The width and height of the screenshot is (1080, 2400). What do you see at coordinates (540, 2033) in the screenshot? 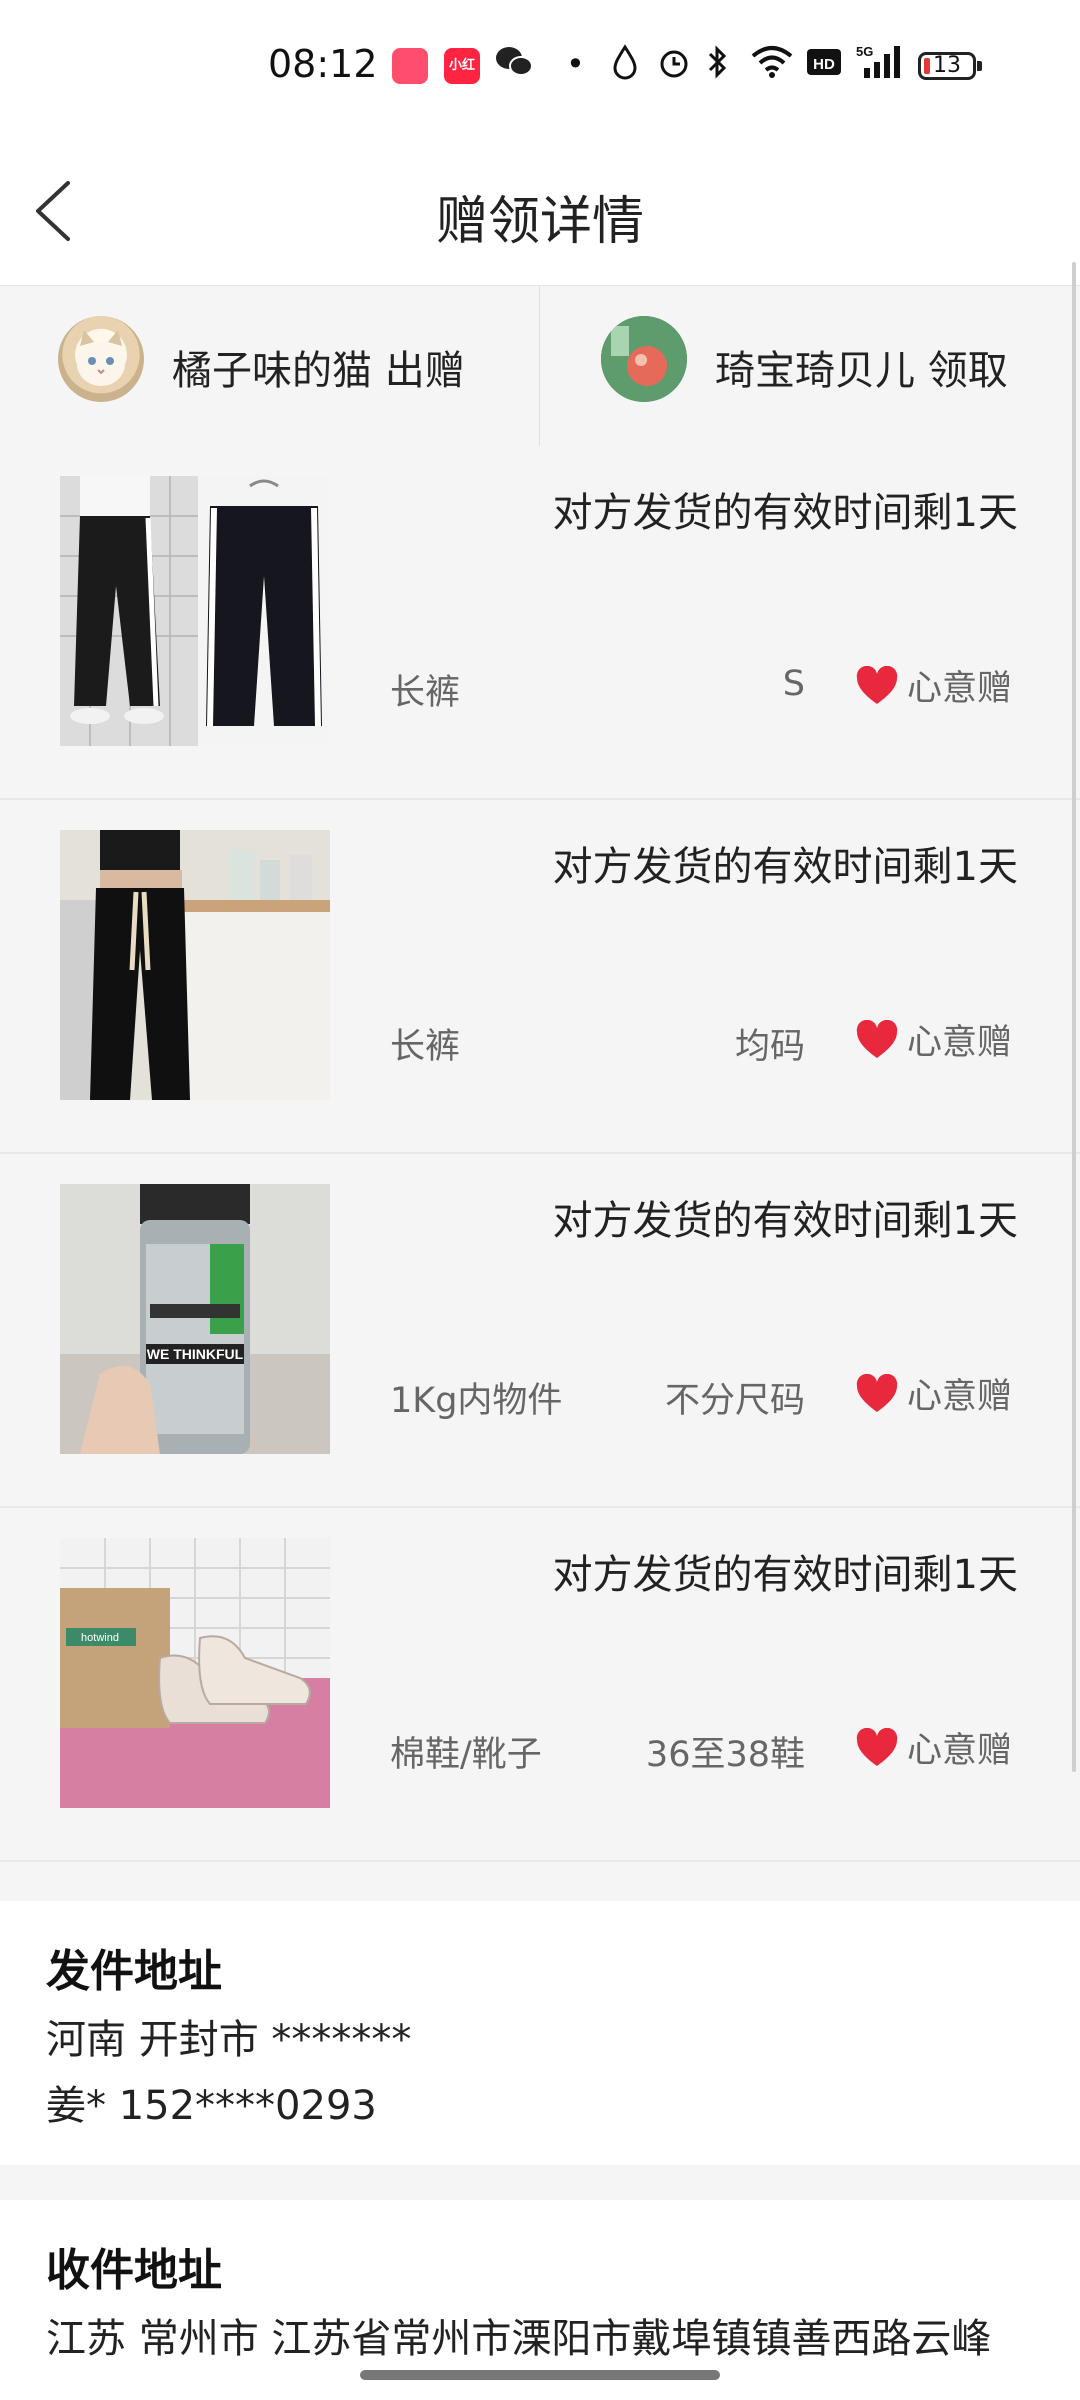
I see `send-address-section: 发件地址 河南 开封市 ******* 姜* 152****0293` at bounding box center [540, 2033].